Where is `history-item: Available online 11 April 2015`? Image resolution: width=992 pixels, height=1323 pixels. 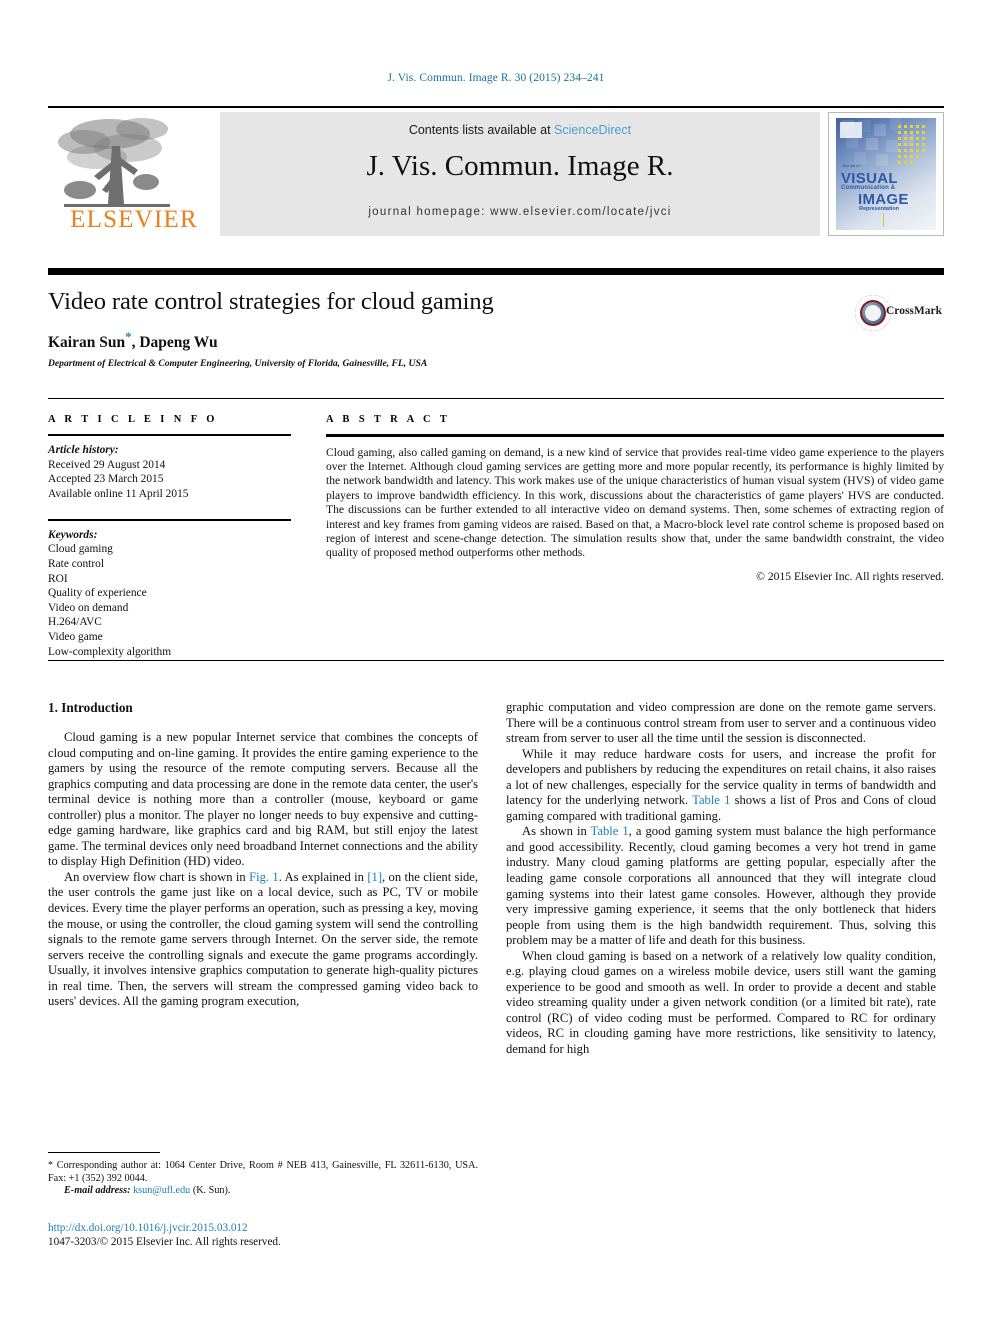
history-item: Available online 11 April 2015 is located at coordinates (118, 493).